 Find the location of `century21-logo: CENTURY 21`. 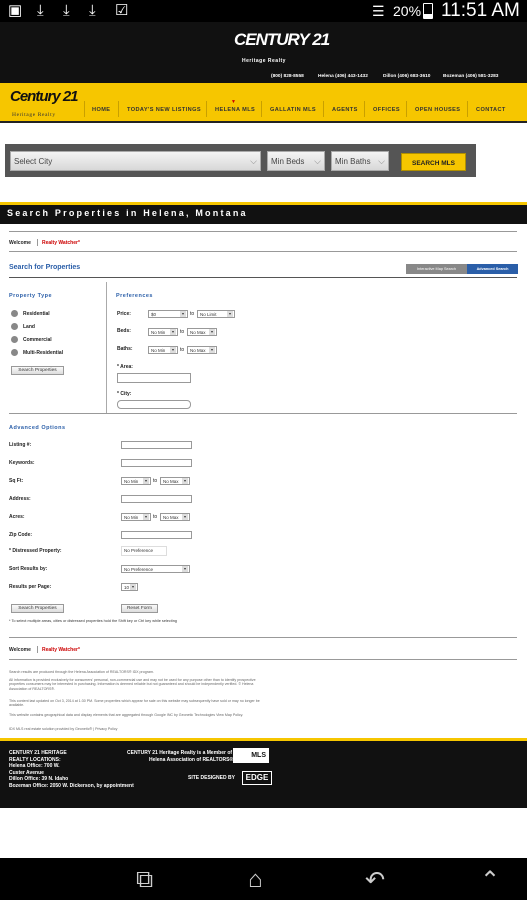

century21-logo: CENTURY 21 is located at coordinates (282, 40).